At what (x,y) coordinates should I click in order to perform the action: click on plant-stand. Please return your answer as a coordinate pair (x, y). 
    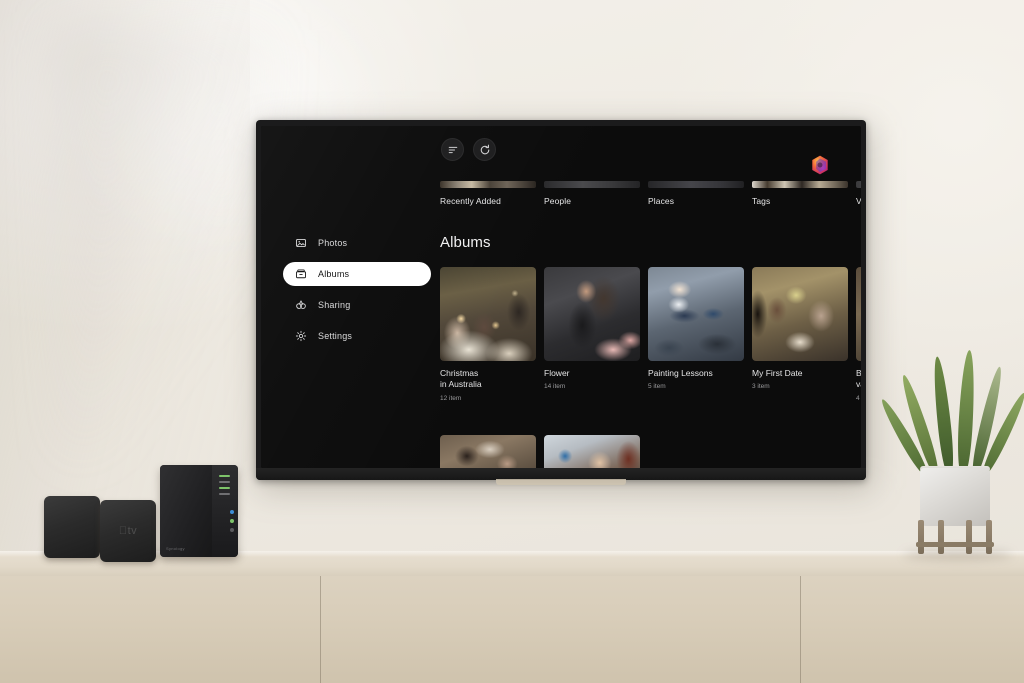
    Looking at the image, I should click on (955, 537).